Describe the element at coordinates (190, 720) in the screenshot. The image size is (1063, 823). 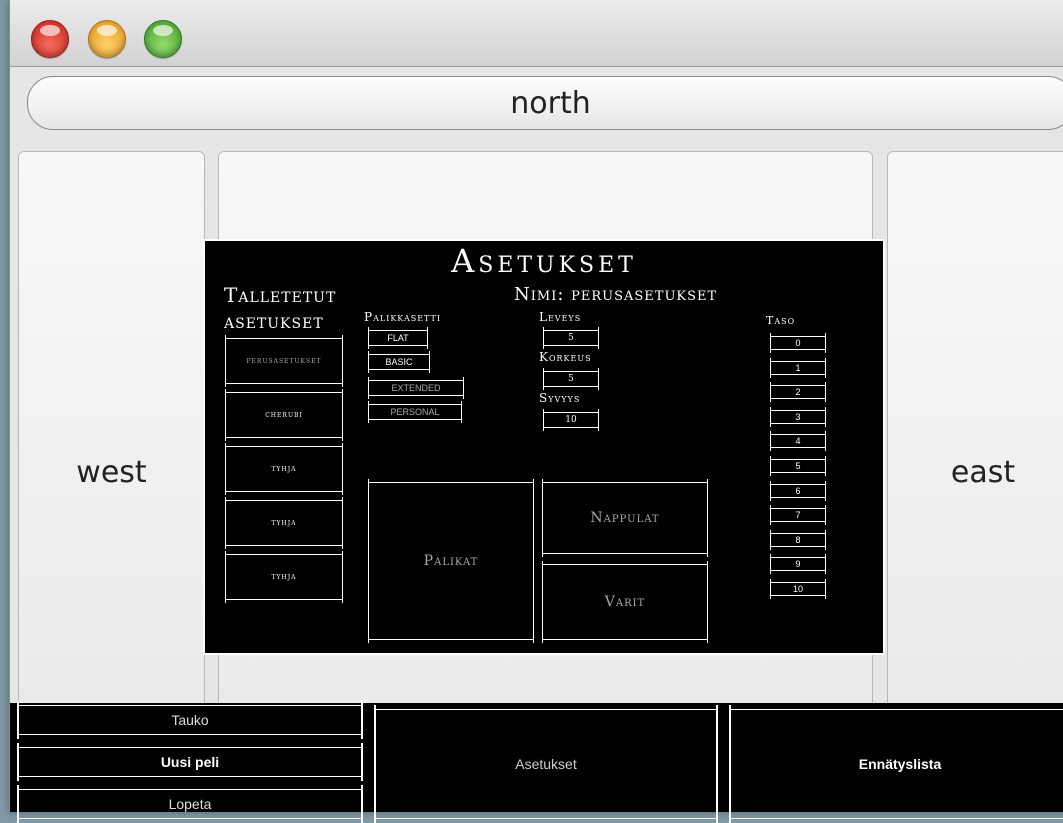
I see `pause-button: Tauko` at that location.